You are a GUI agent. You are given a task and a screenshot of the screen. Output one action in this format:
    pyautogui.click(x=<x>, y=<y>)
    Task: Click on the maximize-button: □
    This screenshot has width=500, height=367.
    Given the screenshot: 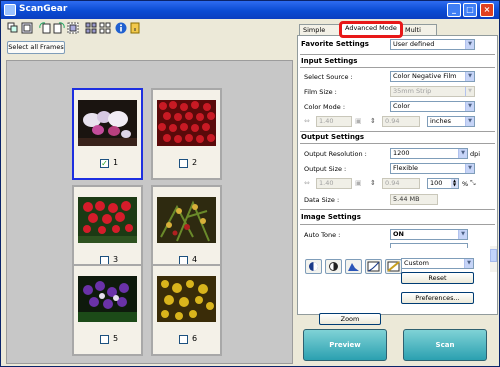 What is the action you would take?
    pyautogui.click(x=470, y=10)
    